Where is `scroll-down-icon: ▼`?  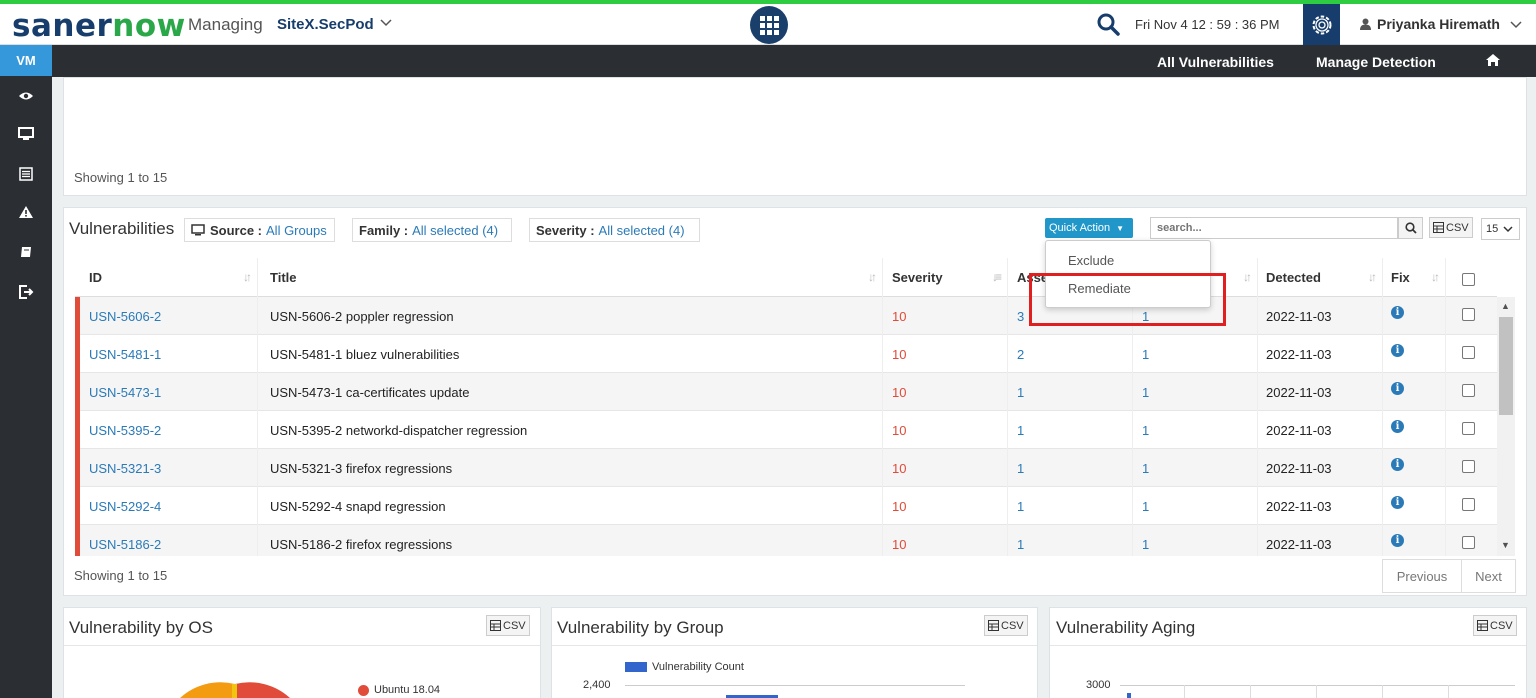 scroll-down-icon: ▼ is located at coordinates (1505, 545).